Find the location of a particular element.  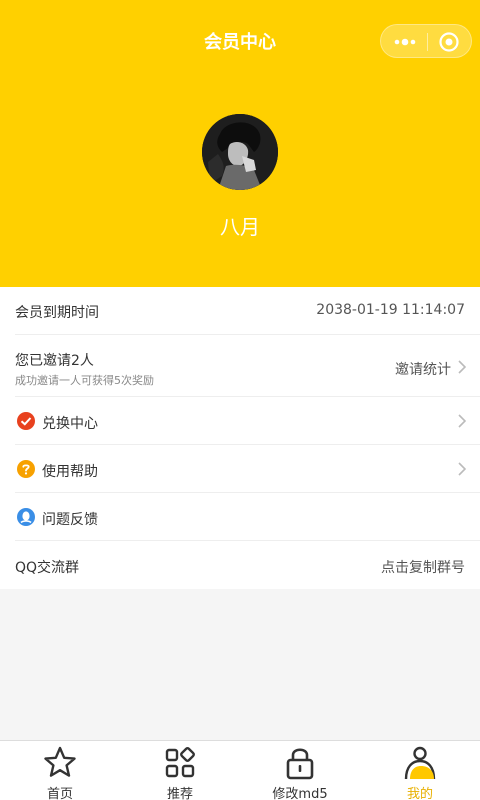

expiry-row: 会员到期时间 2038-01-19 11:14:07 is located at coordinates (240, 311).